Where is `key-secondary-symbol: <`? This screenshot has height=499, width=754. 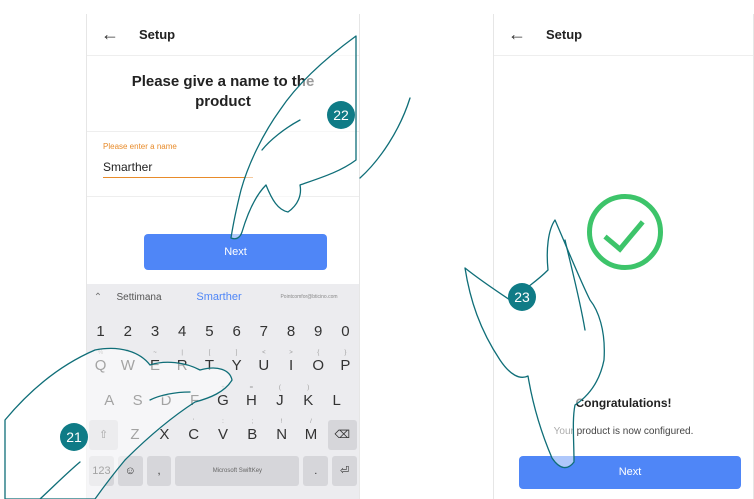 key-secondary-symbol: < is located at coordinates (264, 353).